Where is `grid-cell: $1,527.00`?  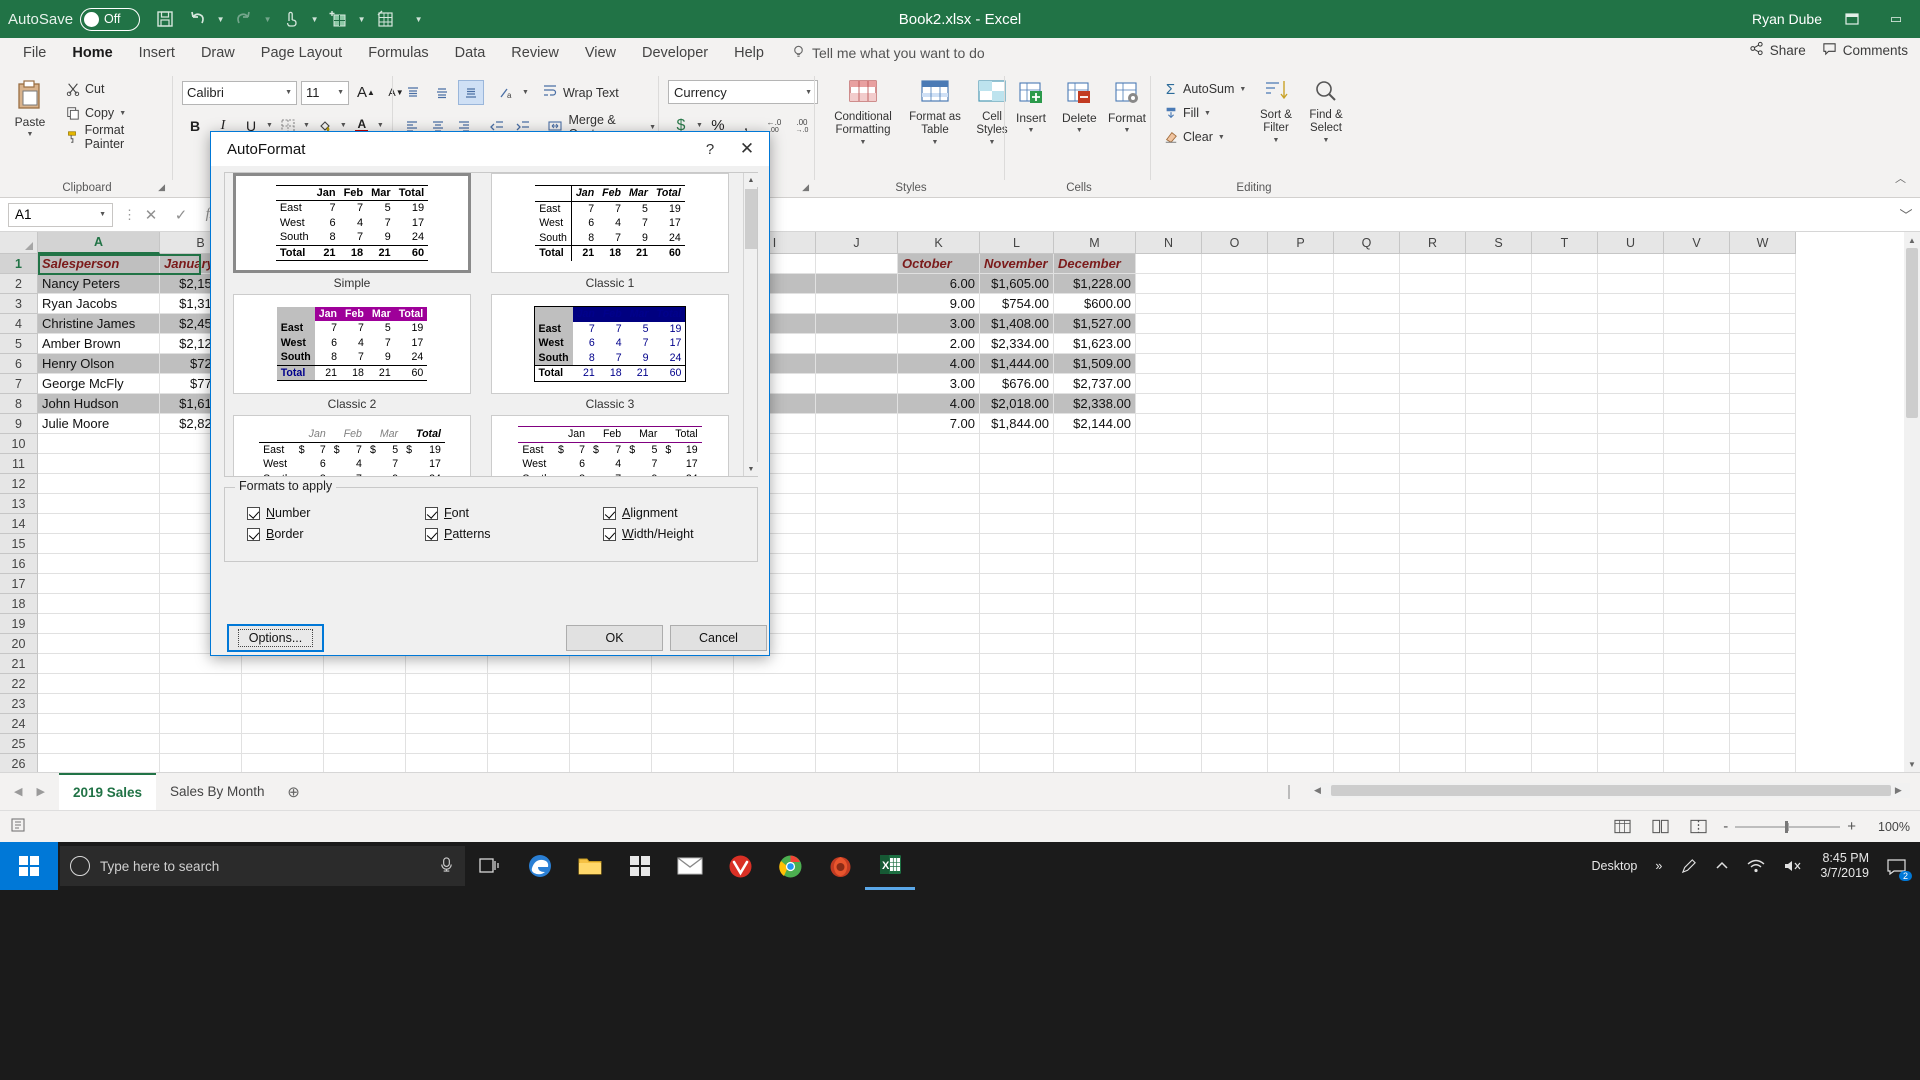 grid-cell: $1,527.00 is located at coordinates (1095, 324).